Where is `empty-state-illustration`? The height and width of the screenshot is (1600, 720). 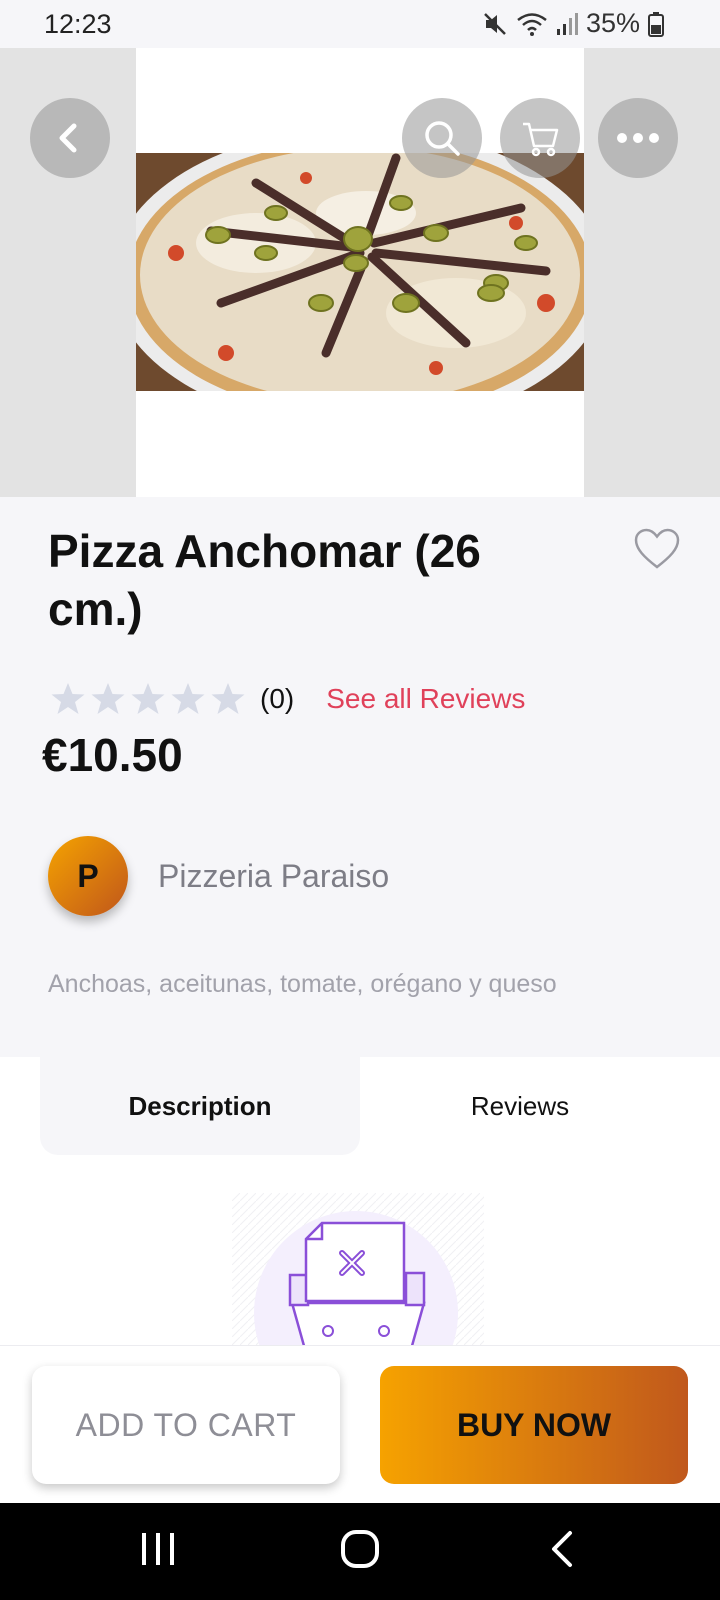
empty-state-illustration is located at coordinates (358, 1270).